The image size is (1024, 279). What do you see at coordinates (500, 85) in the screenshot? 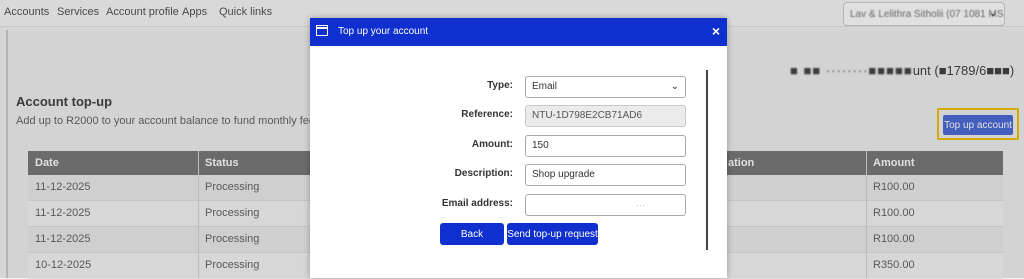
I see `type-label: Type:` at bounding box center [500, 85].